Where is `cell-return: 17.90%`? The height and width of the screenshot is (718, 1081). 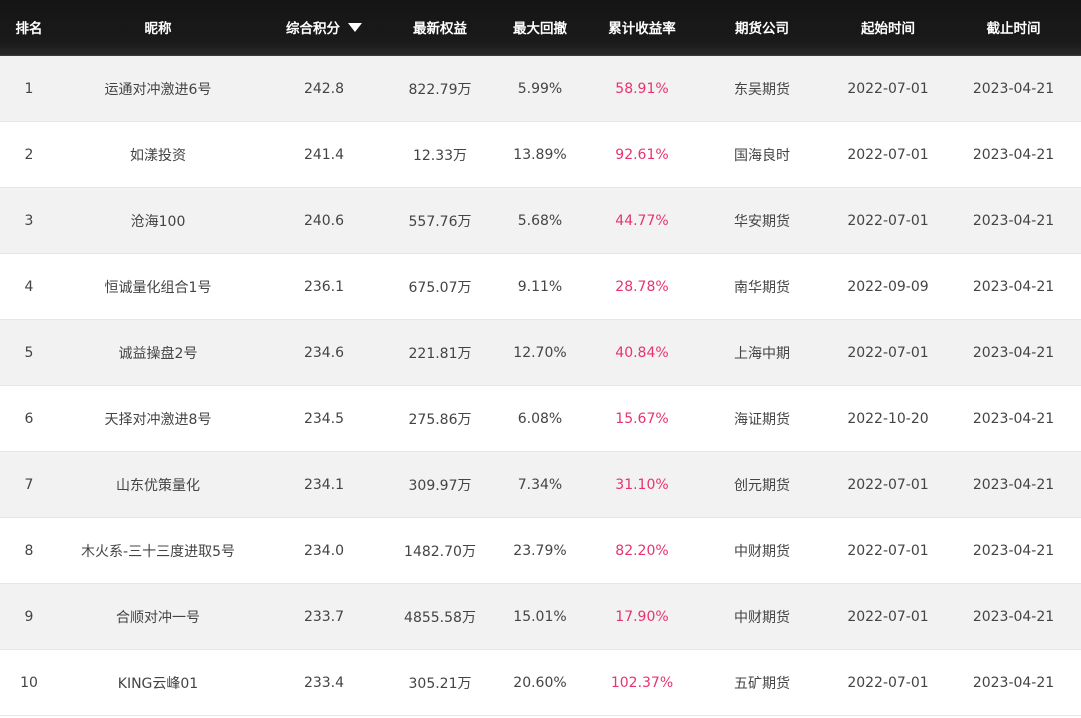 cell-return: 17.90% is located at coordinates (642, 616).